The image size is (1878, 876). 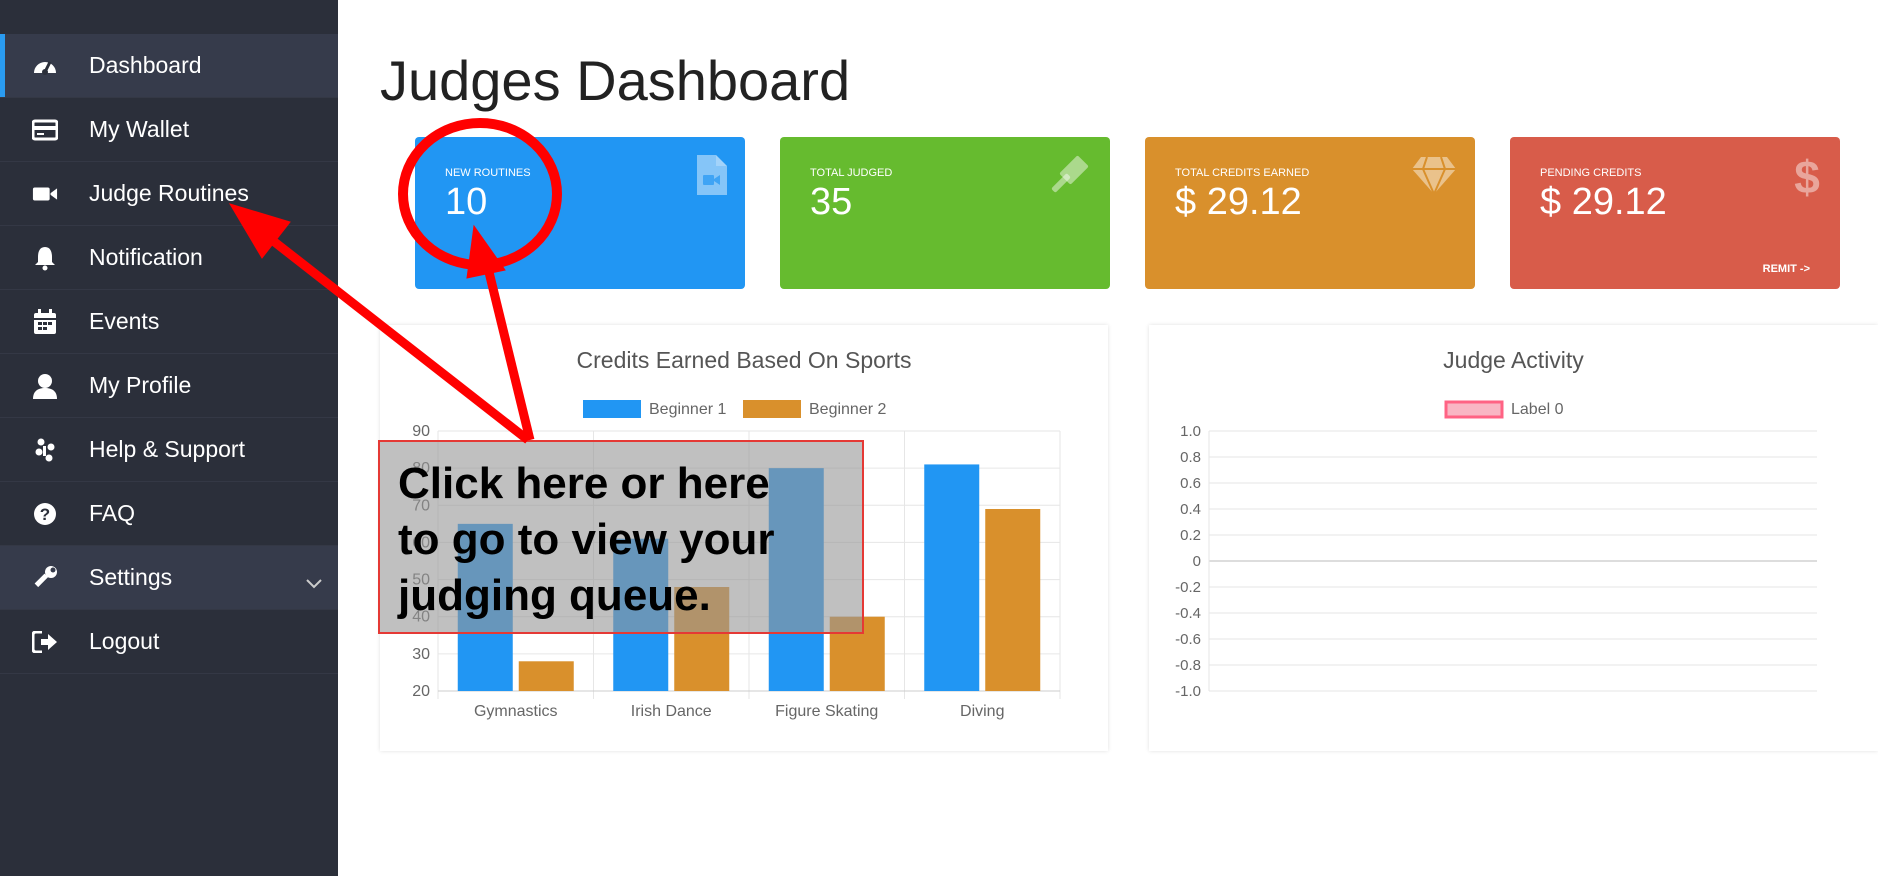 I want to click on x-tick-label: Irish Dance, so click(x=671, y=711).